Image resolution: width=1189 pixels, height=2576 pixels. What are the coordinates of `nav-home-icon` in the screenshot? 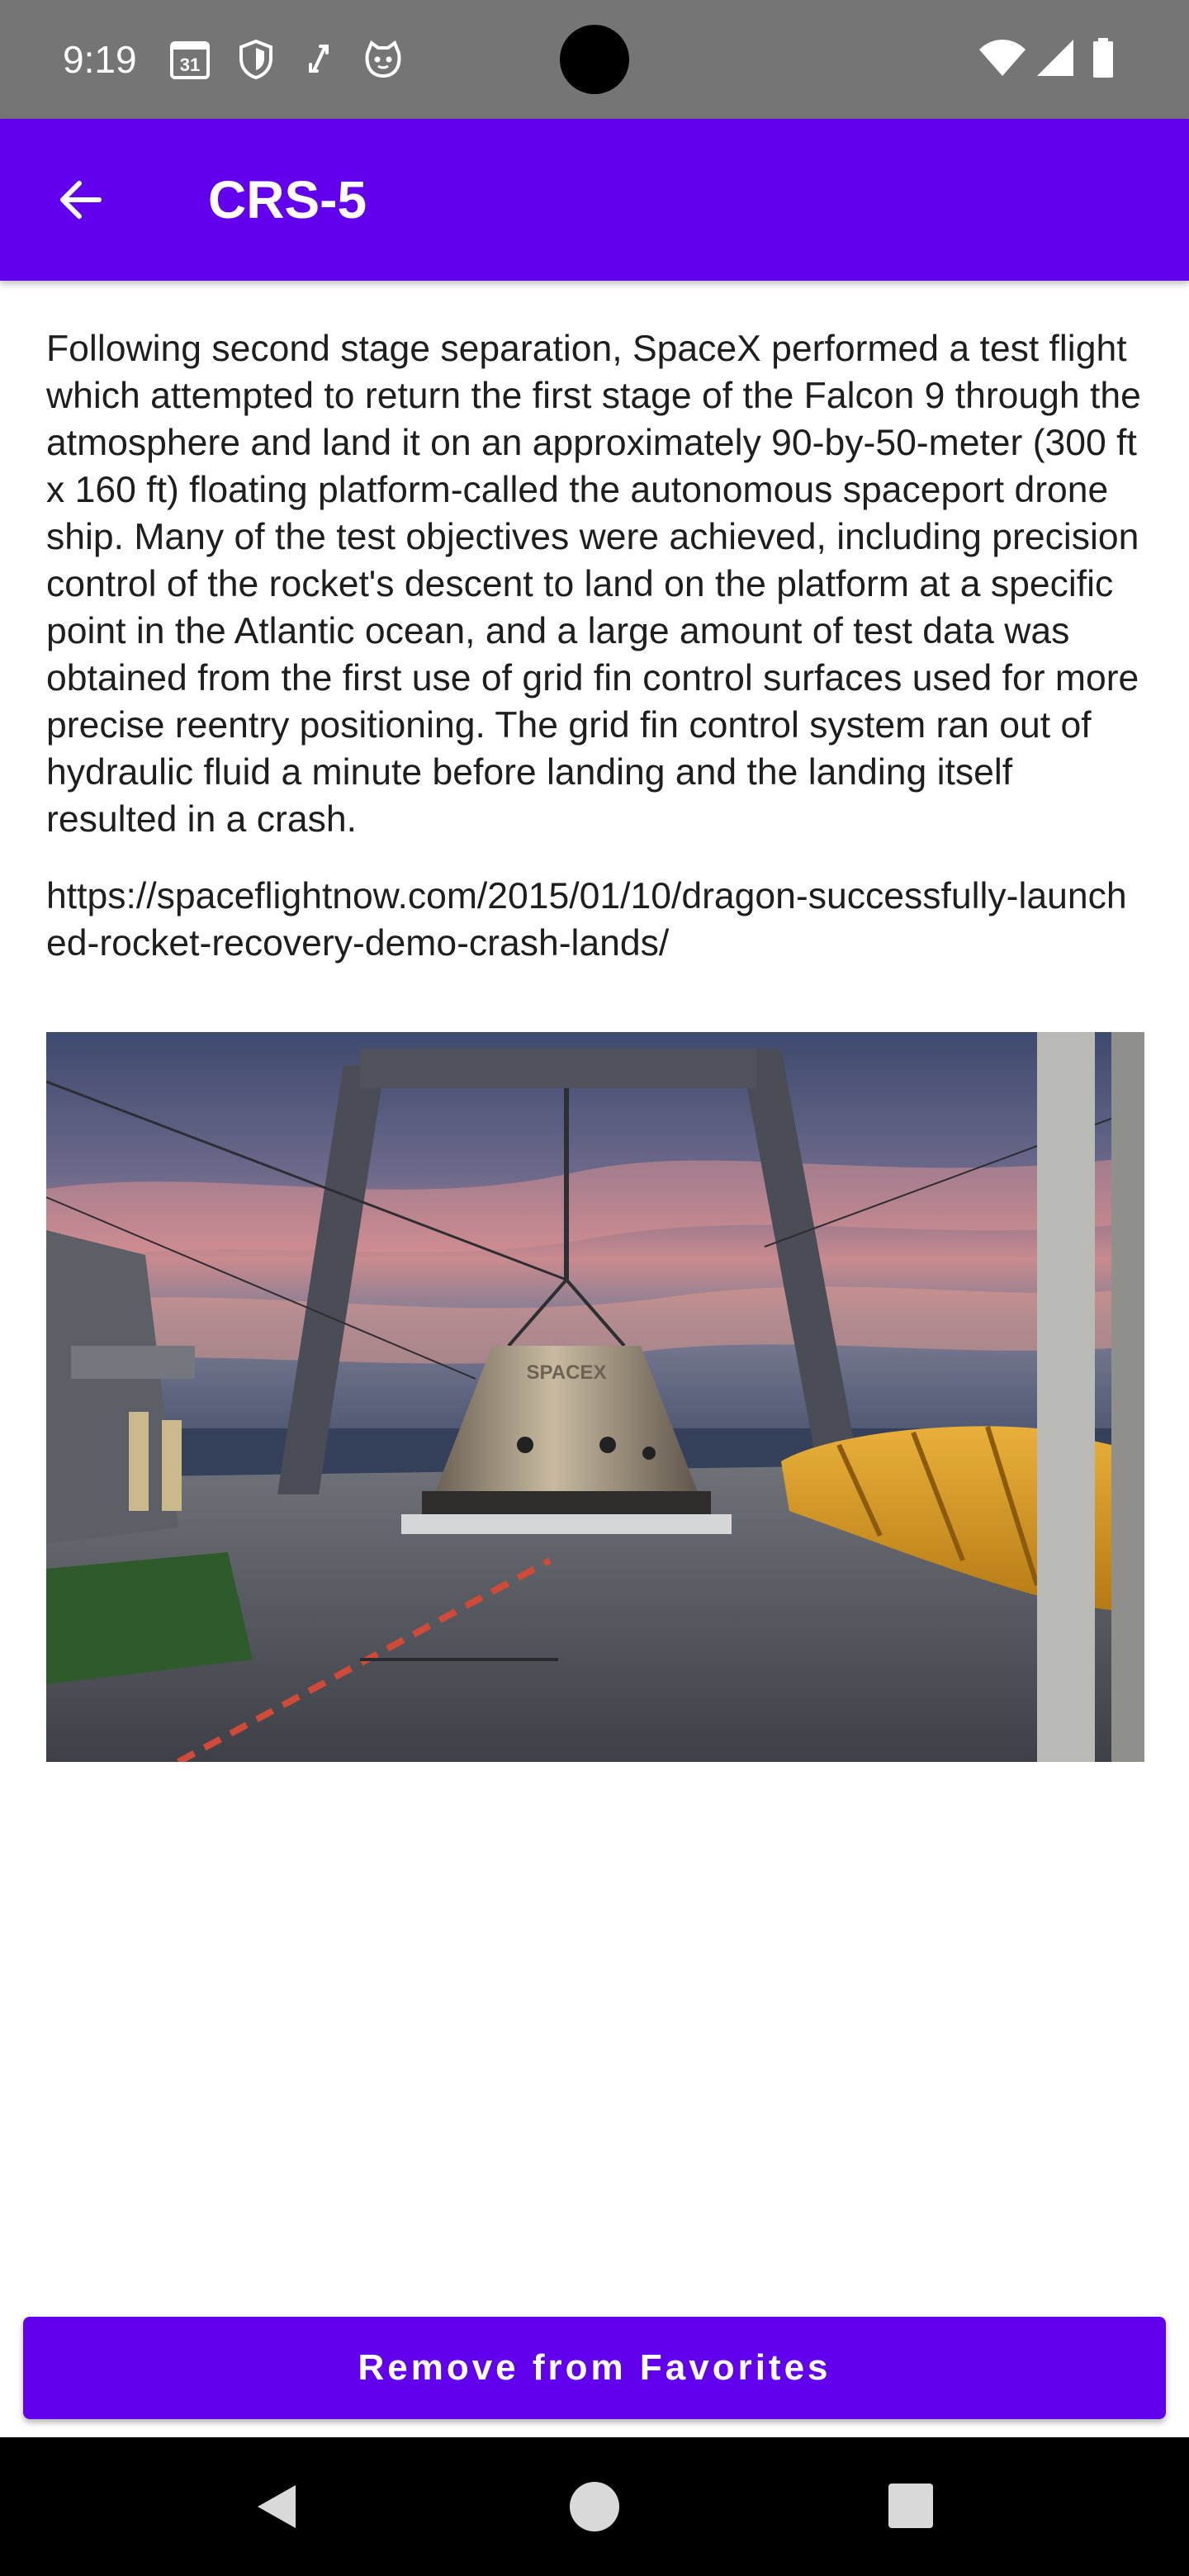 It's located at (594, 2507).